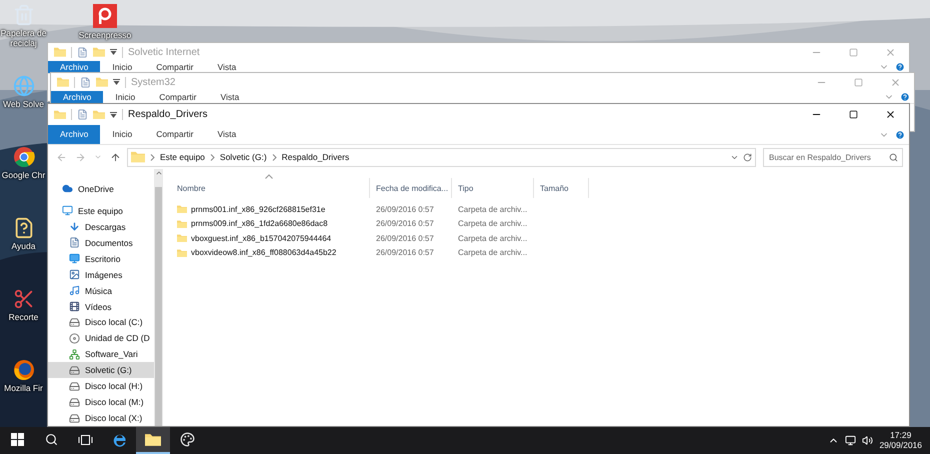 This screenshot has width=930, height=454. I want to click on navigation-item: Software_Vari, so click(101, 354).